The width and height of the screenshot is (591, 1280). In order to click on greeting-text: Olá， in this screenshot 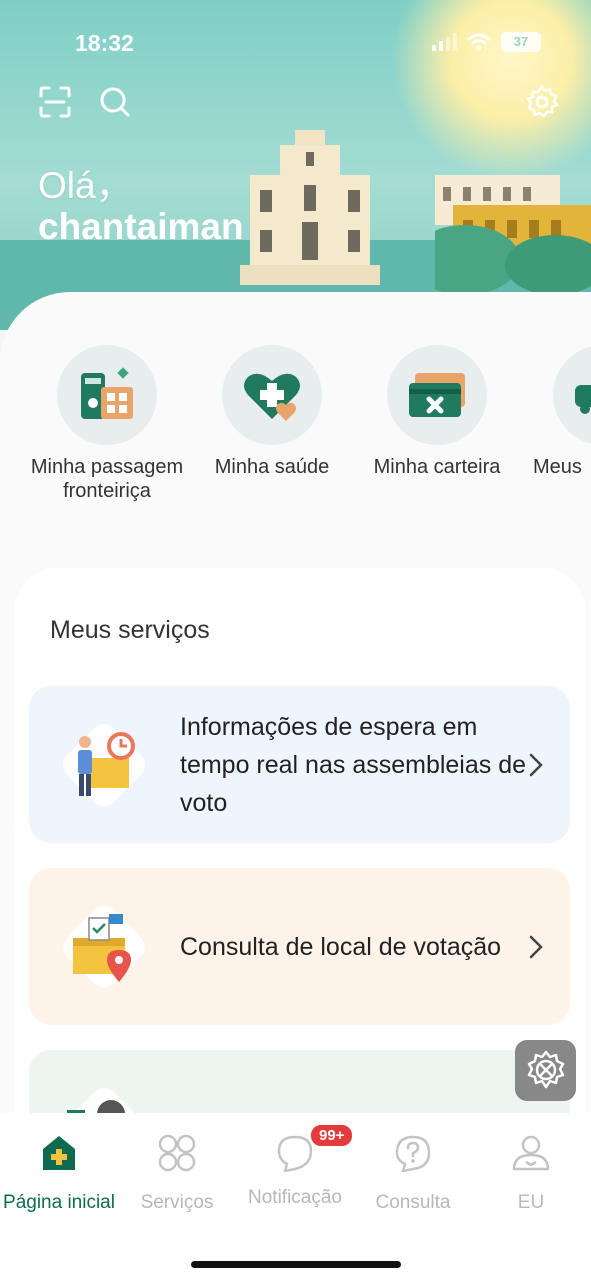, I will do `click(85, 185)`.